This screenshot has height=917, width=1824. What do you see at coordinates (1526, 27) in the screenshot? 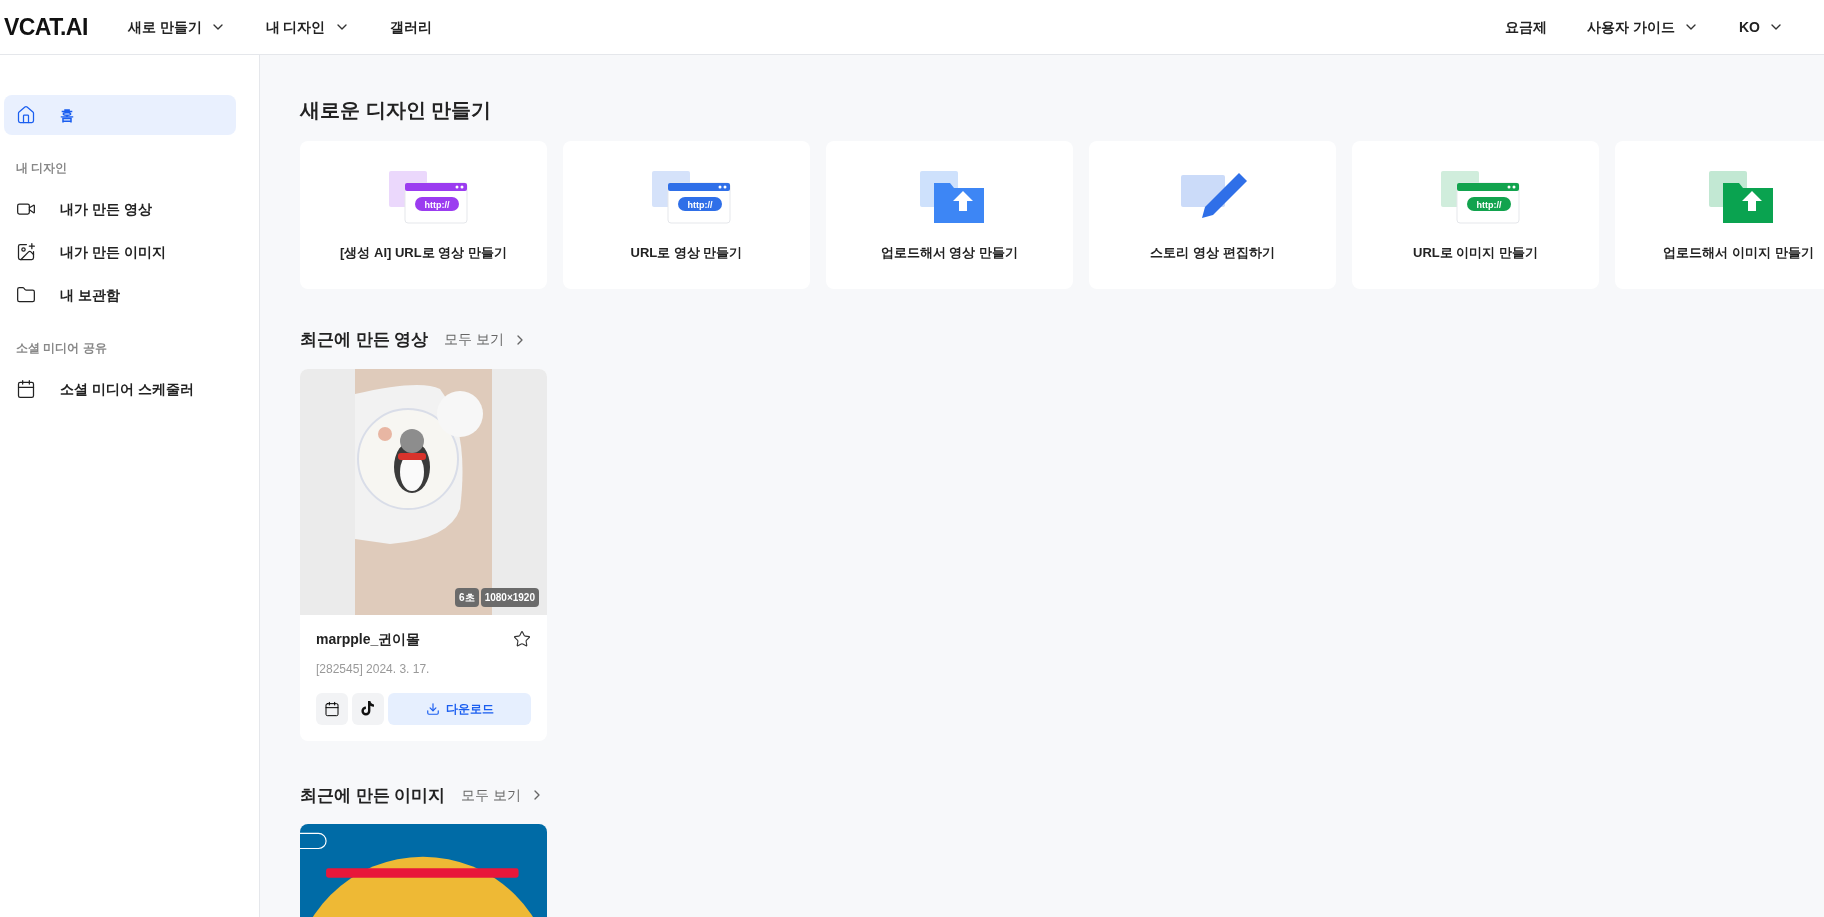
I see `nav-link: 요금제` at bounding box center [1526, 27].